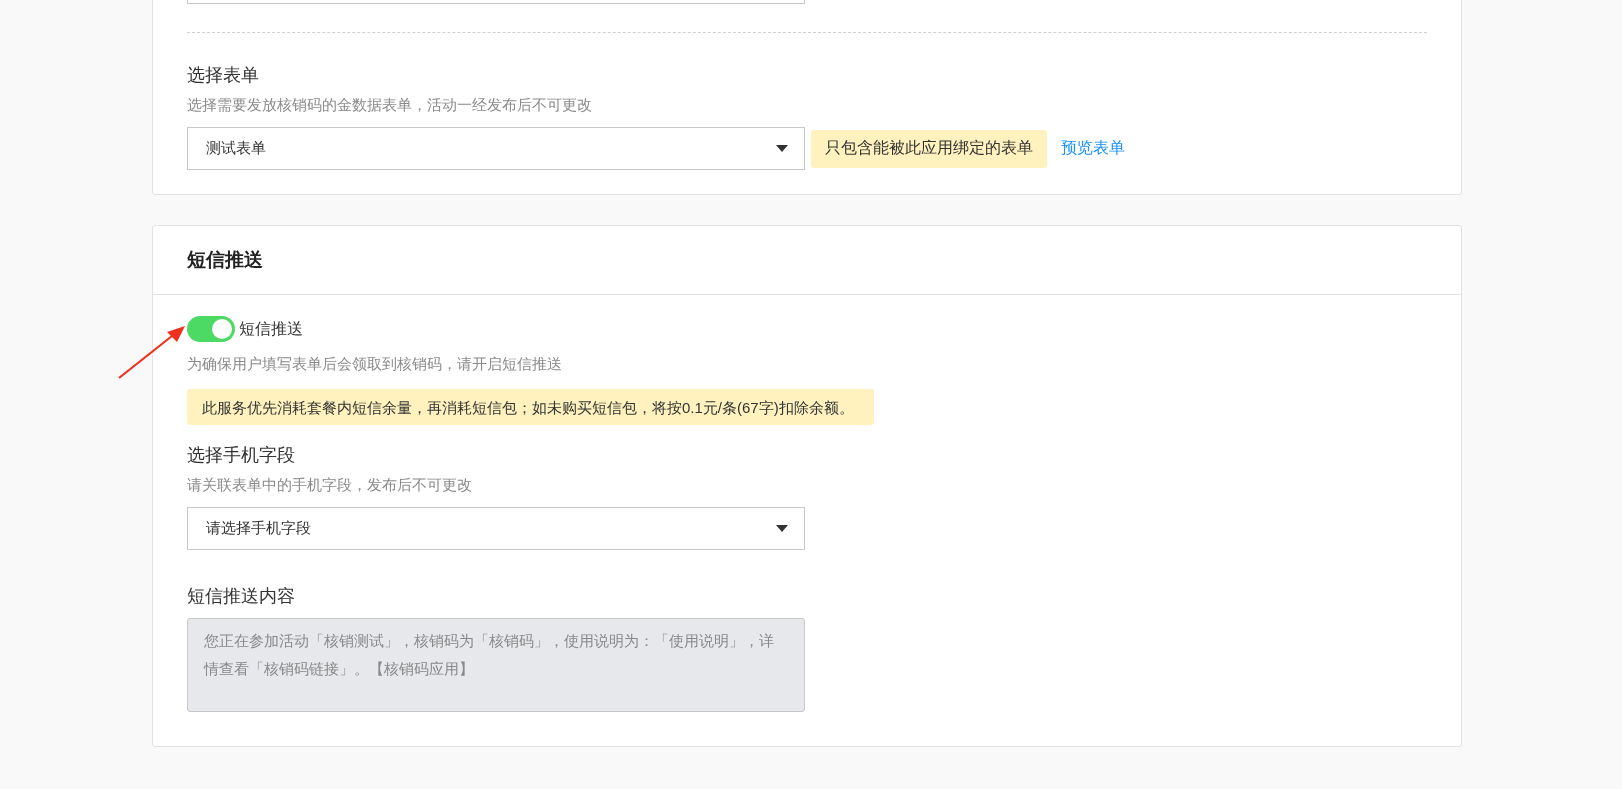 The height and width of the screenshot is (789, 1622). I want to click on field-hint: 选择需要发放核销码的金数据表单，活动一经发布后不可更改, so click(390, 105).